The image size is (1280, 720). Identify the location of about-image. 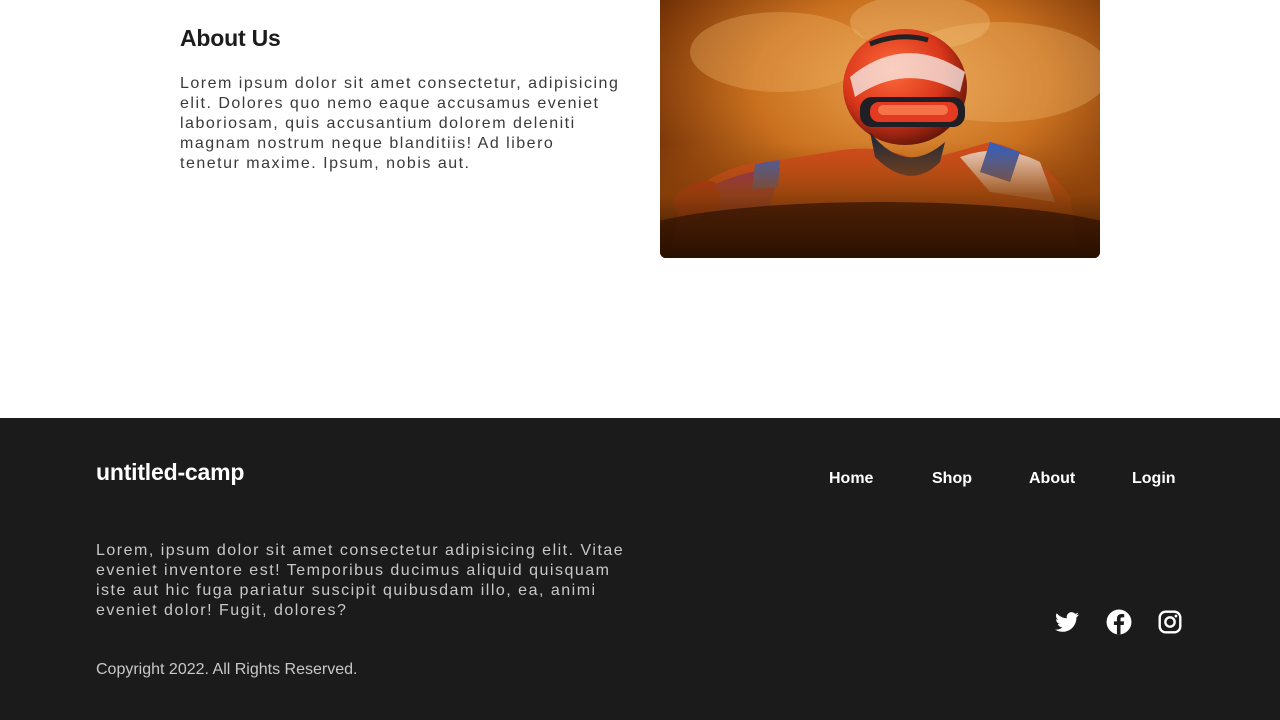
(880, 129).